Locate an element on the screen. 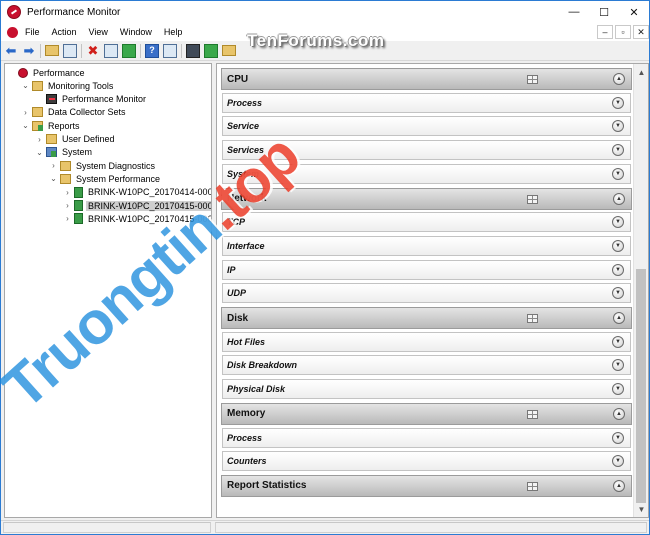 The image size is (650, 535). window-controls: — ☐ ✕ is located at coordinates (604, 12).